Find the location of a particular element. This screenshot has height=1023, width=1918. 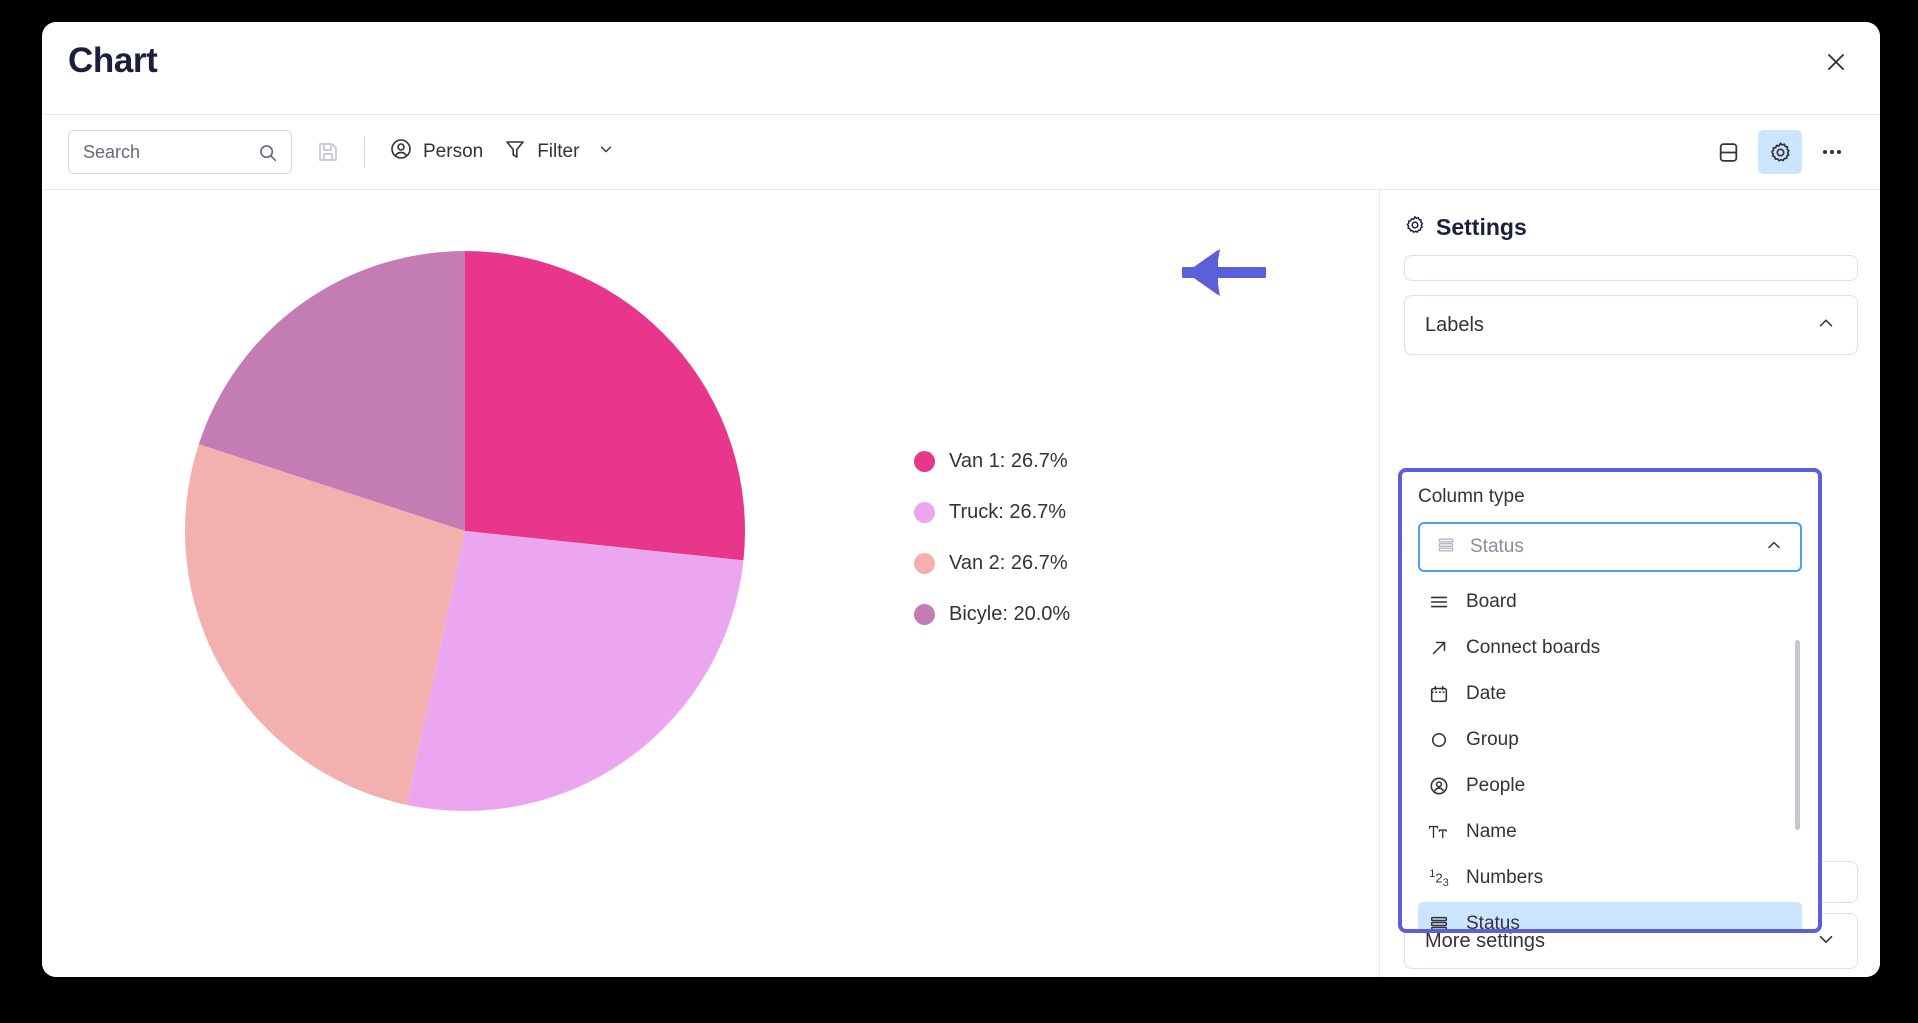

column-type-select: Status is located at coordinates (1610, 547).